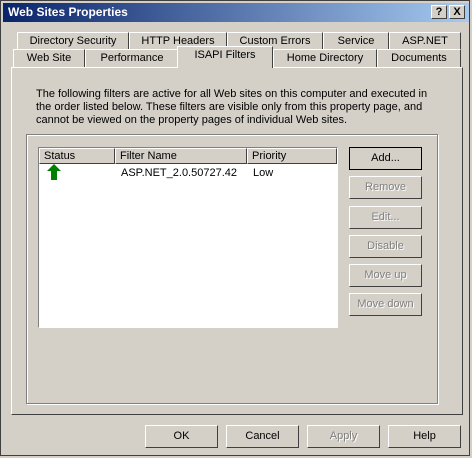 Image resolution: width=472 pixels, height=458 pixels. Describe the element at coordinates (263, 173) in the screenshot. I see `priority-cell: Low` at that location.